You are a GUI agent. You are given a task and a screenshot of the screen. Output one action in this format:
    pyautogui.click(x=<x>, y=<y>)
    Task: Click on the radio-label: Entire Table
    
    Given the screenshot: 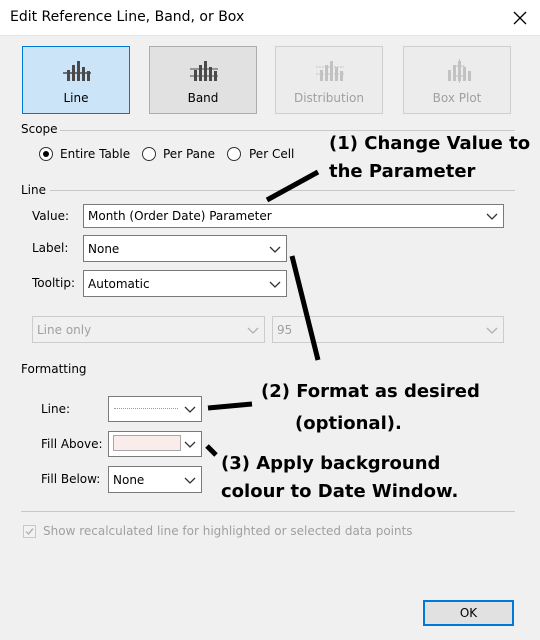 What is the action you would take?
    pyautogui.click(x=95, y=154)
    